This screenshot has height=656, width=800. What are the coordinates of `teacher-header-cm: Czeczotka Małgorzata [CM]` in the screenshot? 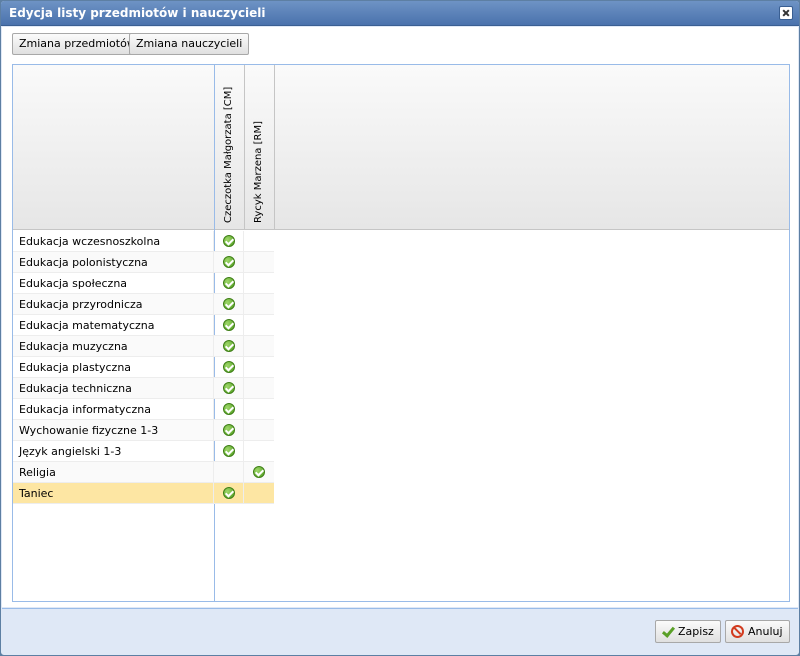 It's located at (229, 148).